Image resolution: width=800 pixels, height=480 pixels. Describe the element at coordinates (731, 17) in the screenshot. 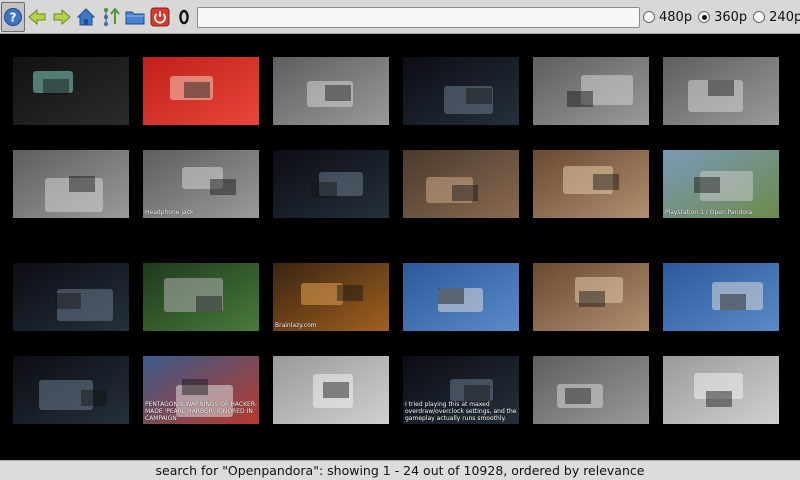

I see `resolution-label: 360p` at that location.